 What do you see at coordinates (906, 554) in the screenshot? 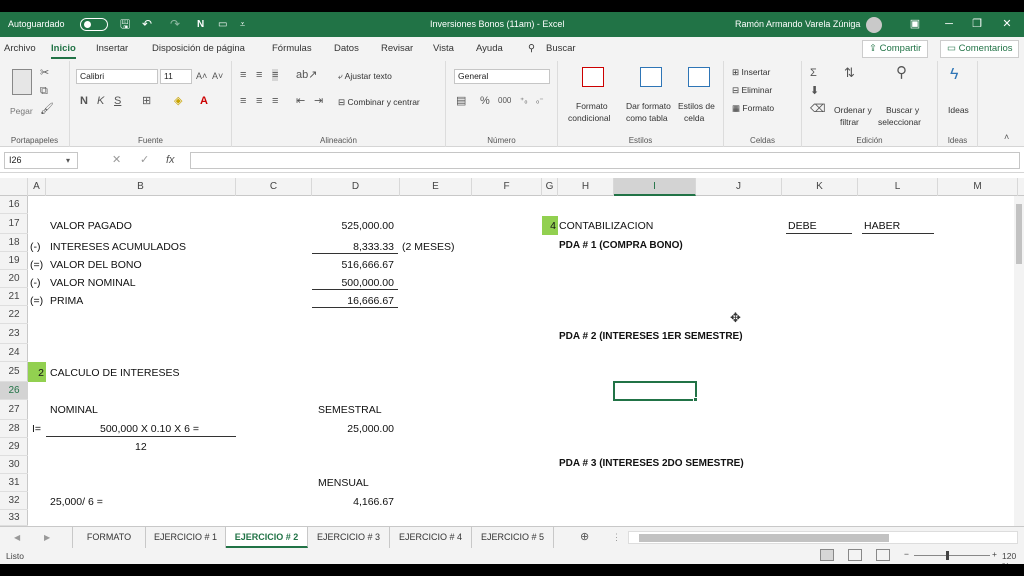
I see `zoom-out-icon: −` at bounding box center [906, 554].